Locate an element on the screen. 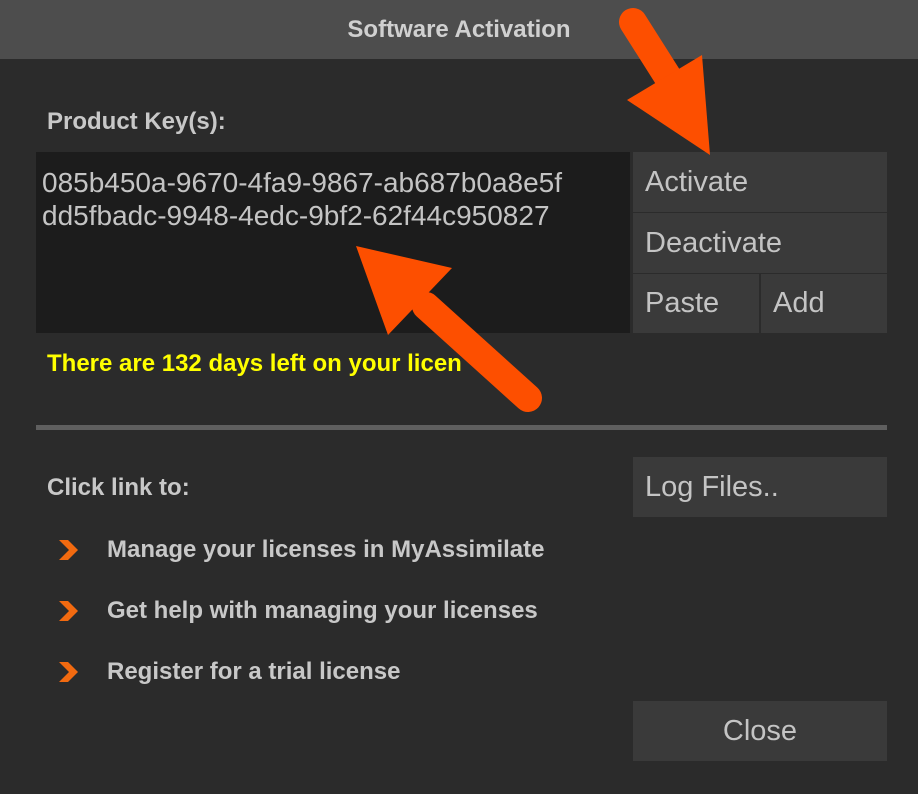  title-bar: Software Activation is located at coordinates (459, 29).